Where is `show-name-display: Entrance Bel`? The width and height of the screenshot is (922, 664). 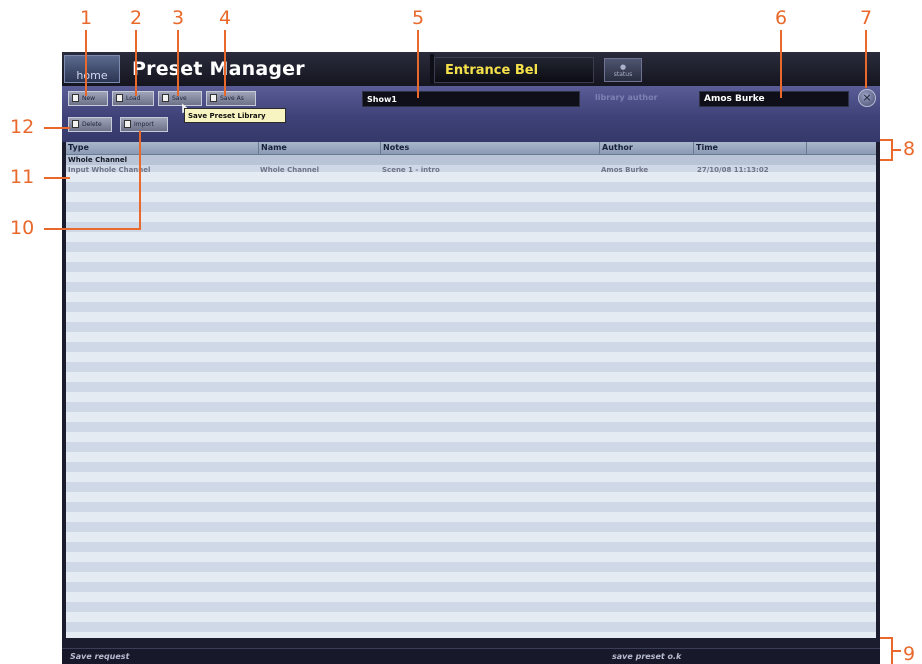
show-name-display: Entrance Bel is located at coordinates (514, 70).